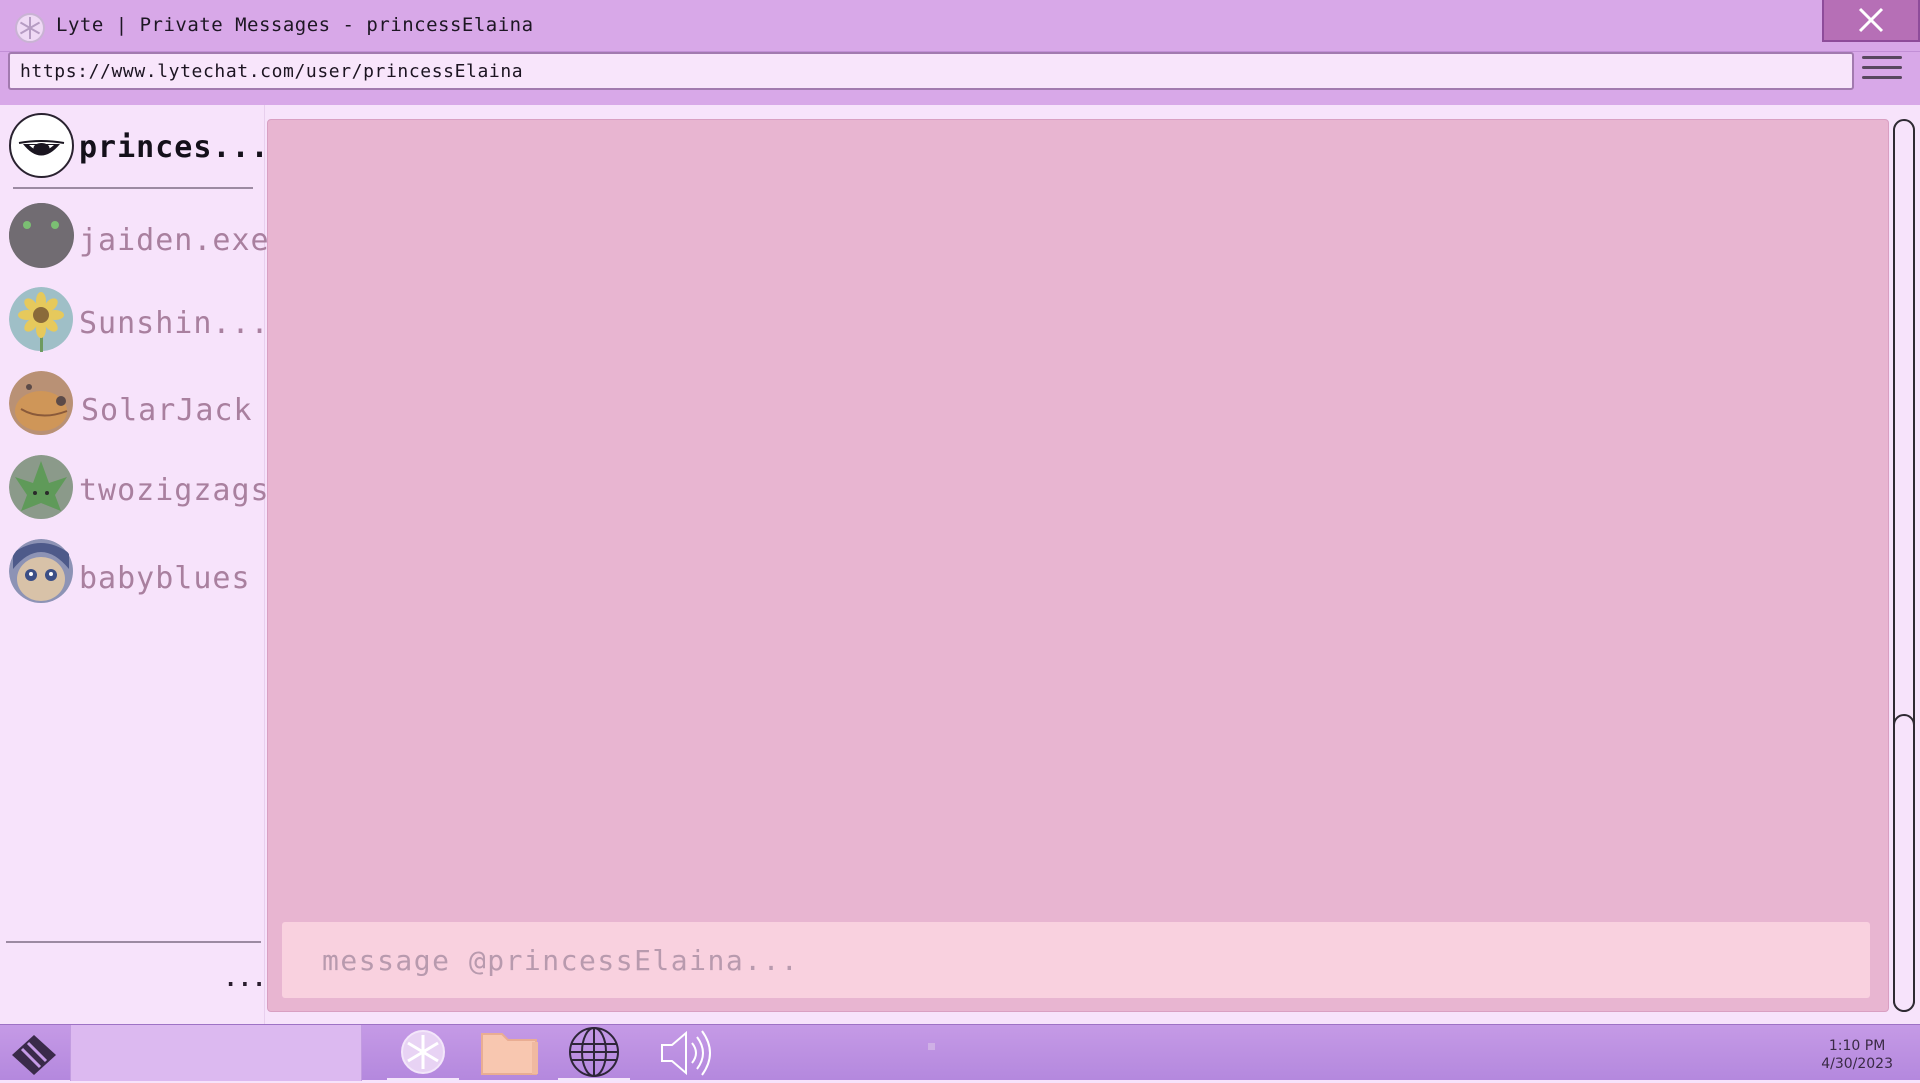 The width and height of the screenshot is (1920, 1083). I want to click on clock-time: 1:10 PM, so click(1857, 1046).